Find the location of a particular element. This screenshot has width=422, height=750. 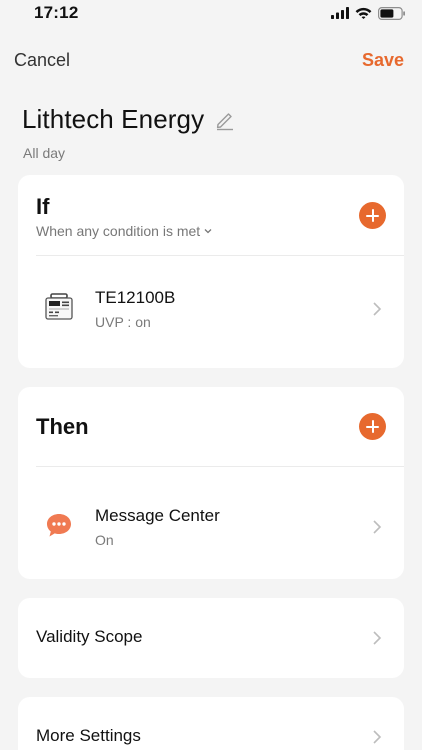

signal-icon is located at coordinates (340, 13).